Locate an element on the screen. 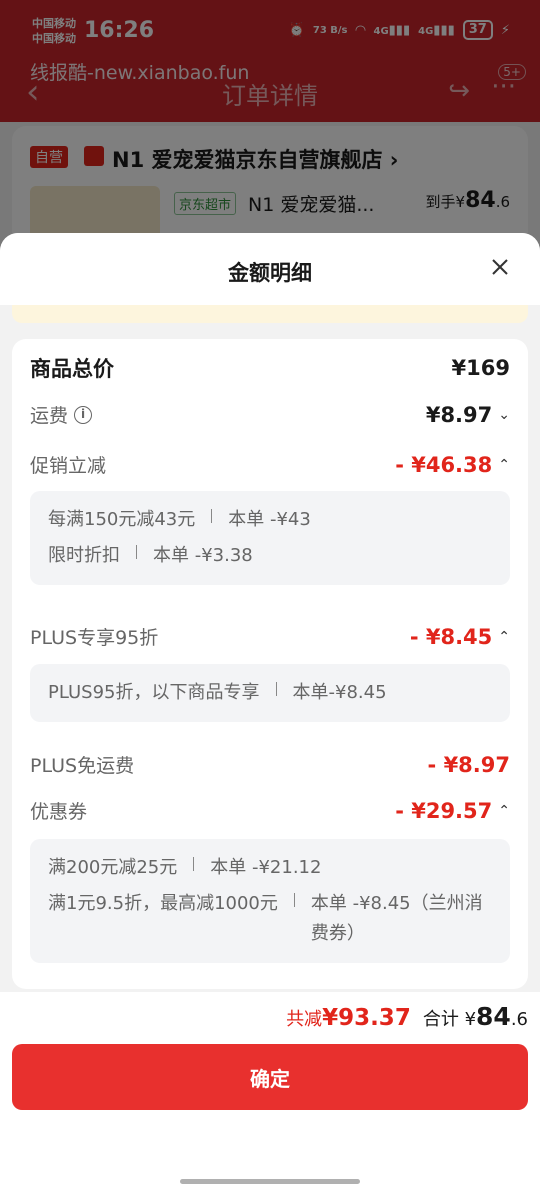 The width and height of the screenshot is (540, 1198). promo-label: 促销立减 is located at coordinates (68, 466).